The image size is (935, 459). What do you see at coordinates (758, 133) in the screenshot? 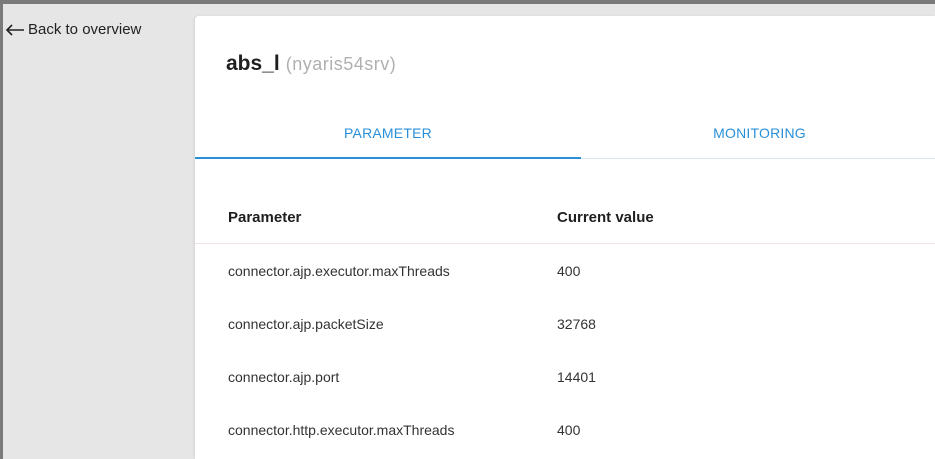
I see `tab-monitoring: MONITORING` at bounding box center [758, 133].